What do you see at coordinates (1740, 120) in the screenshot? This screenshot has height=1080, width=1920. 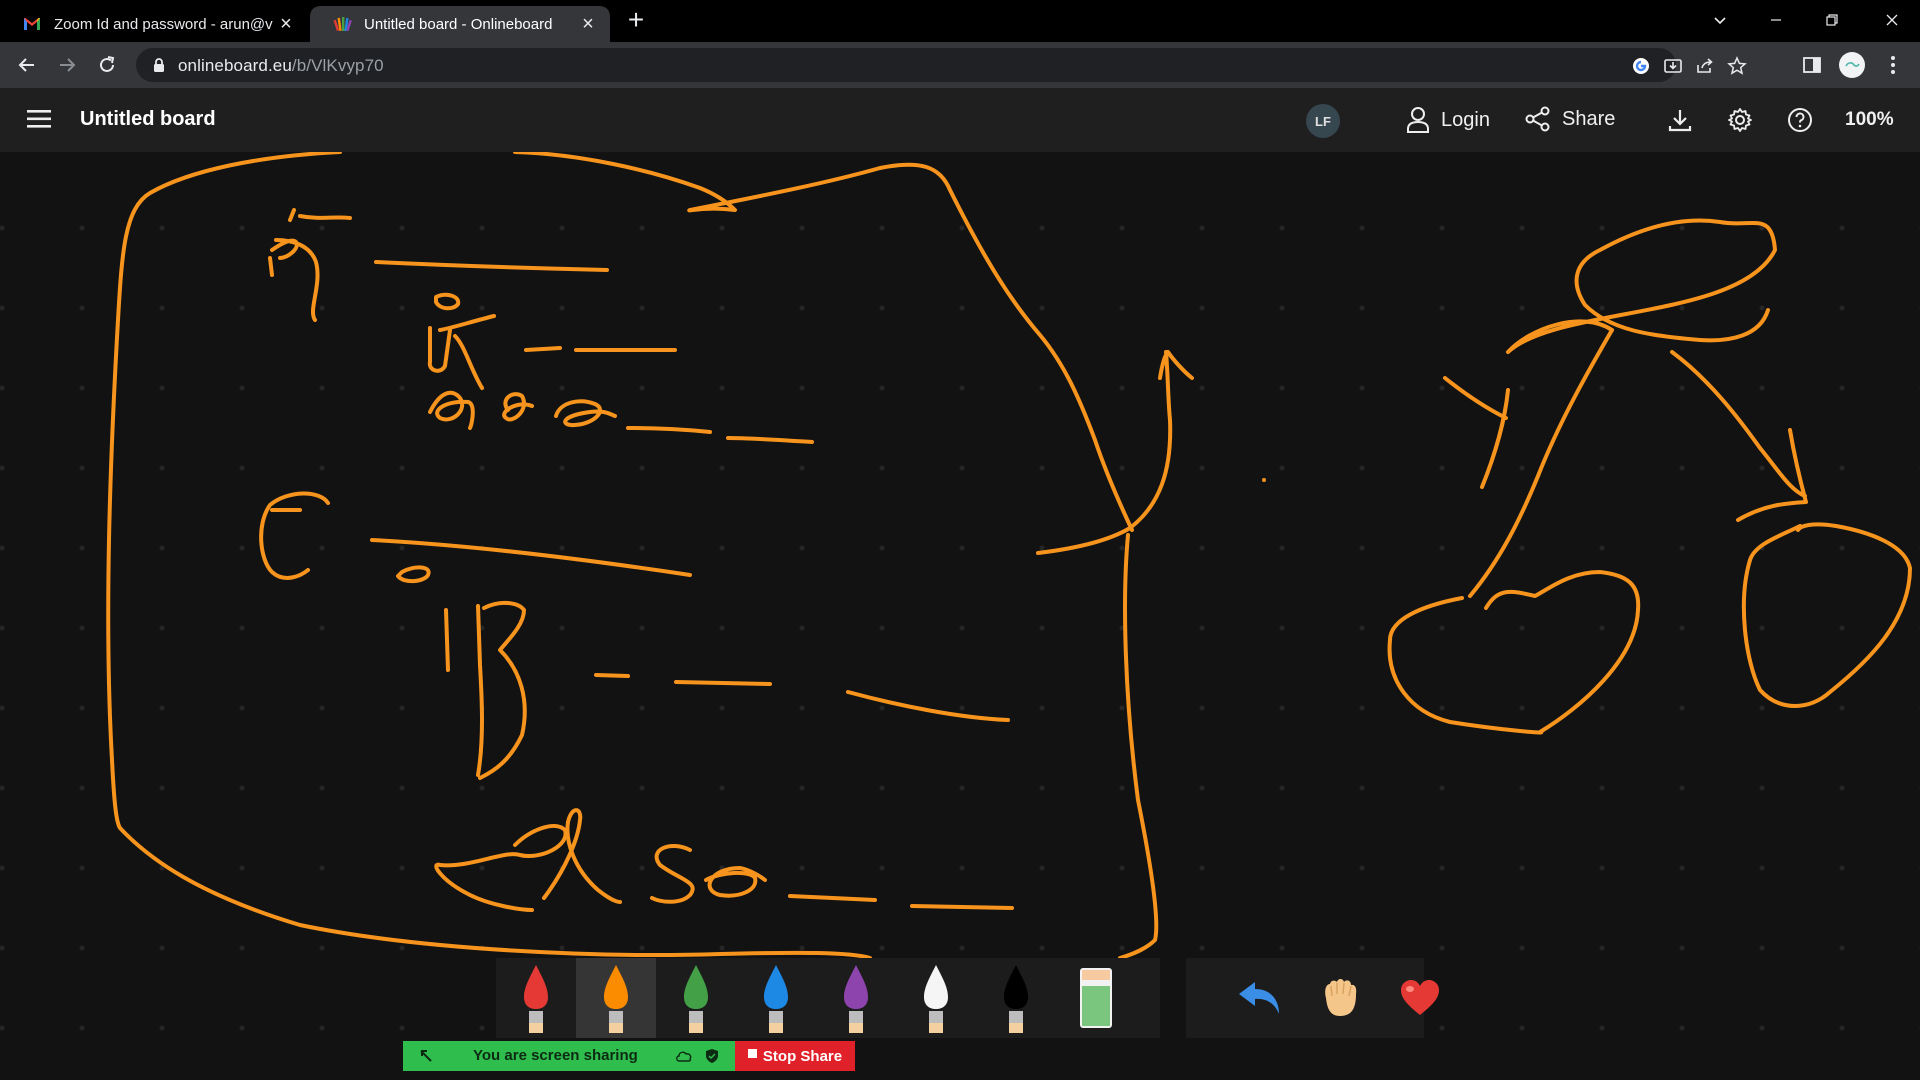 I see `settings-gear-icon` at bounding box center [1740, 120].